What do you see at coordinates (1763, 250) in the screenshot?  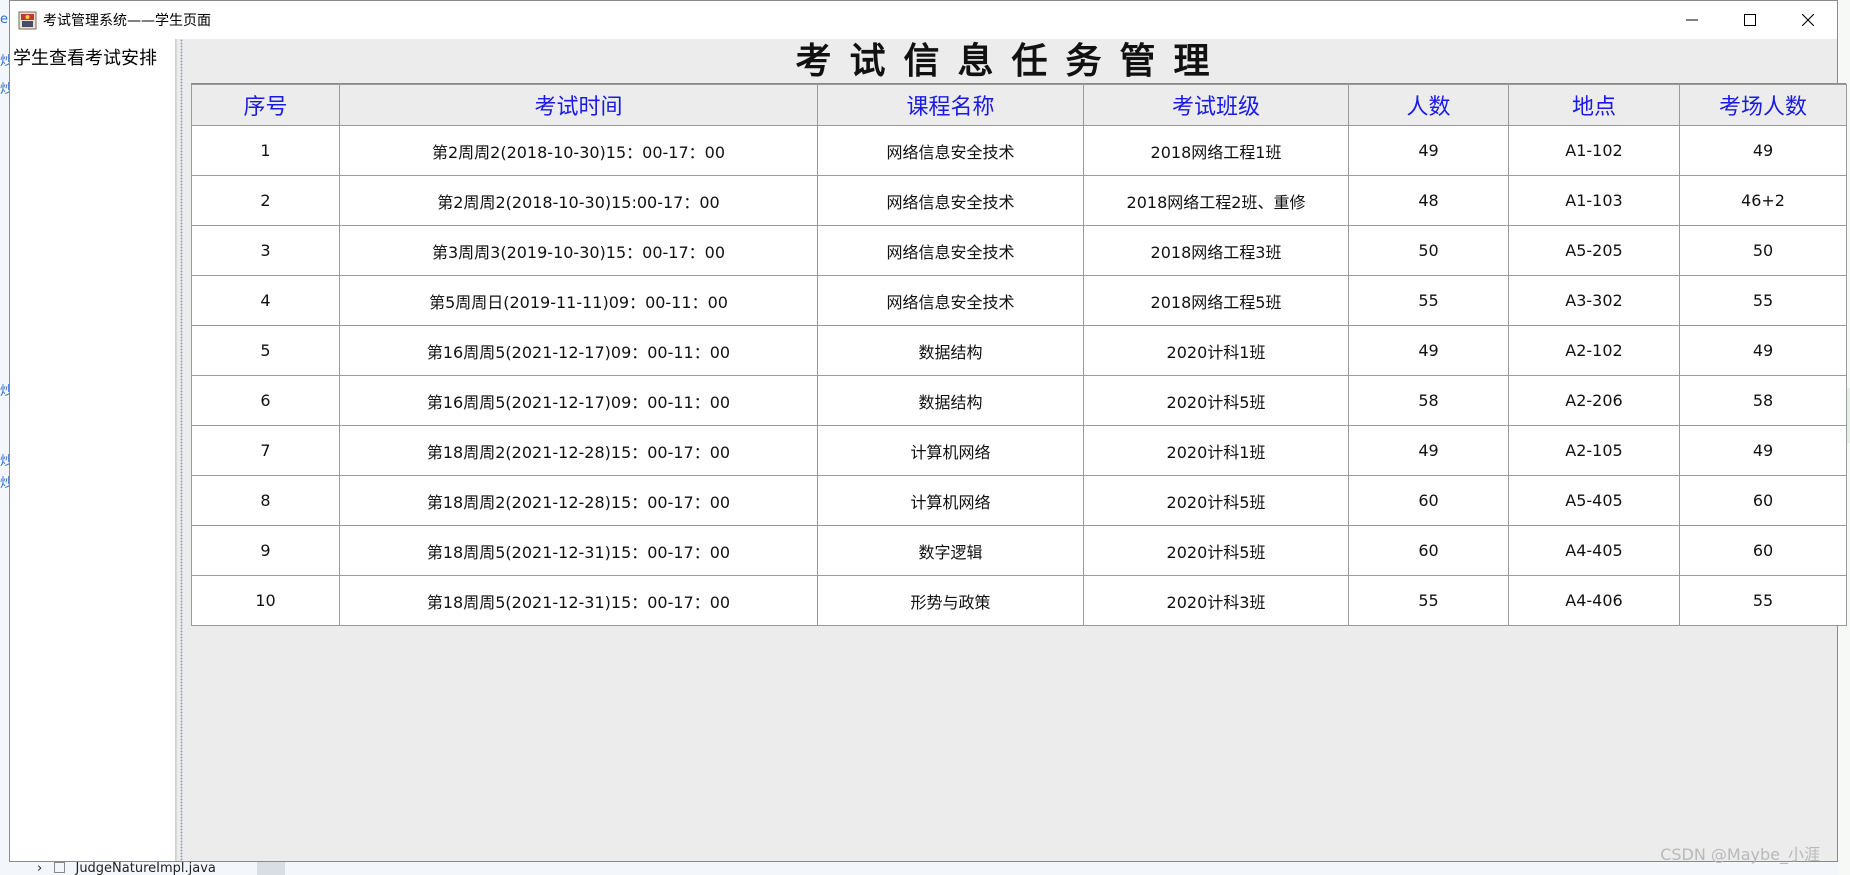 I see `cell-room-count: 50` at bounding box center [1763, 250].